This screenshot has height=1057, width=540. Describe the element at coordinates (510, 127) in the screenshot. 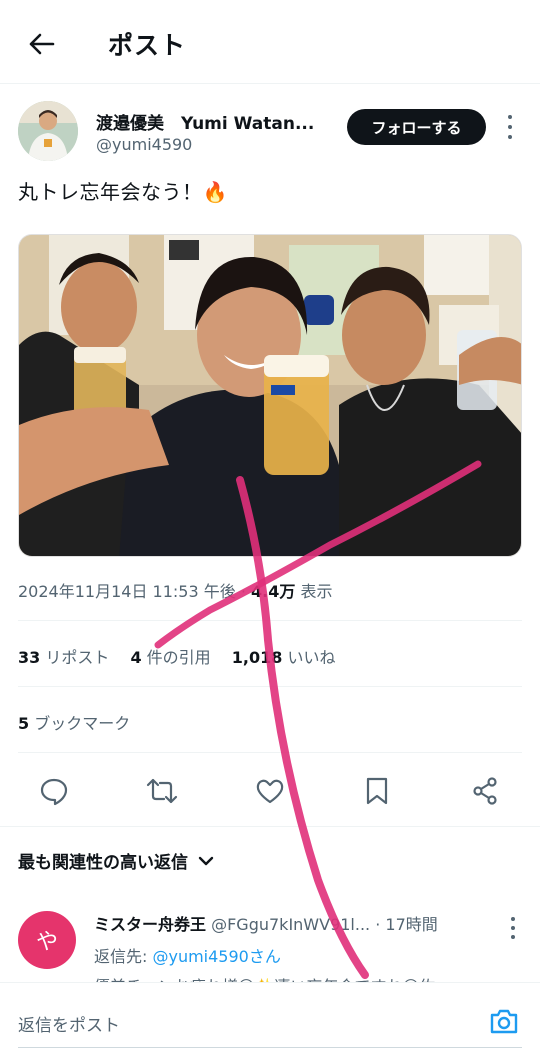

I see `more-options-icon` at that location.